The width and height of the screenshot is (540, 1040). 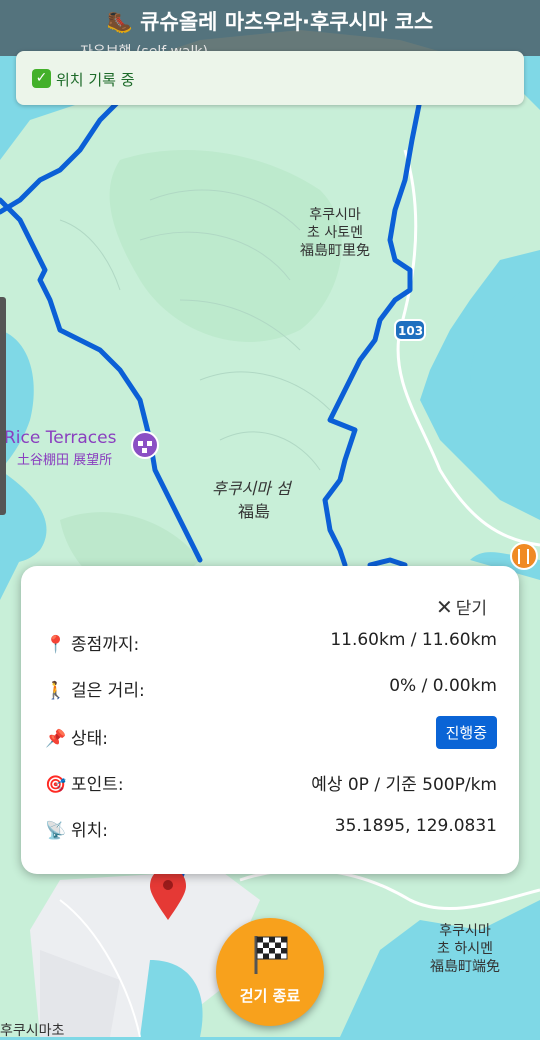 I want to click on row-walked-distance: 🚶 걸은 거리: 0% / 0.00km, so click(x=270, y=687).